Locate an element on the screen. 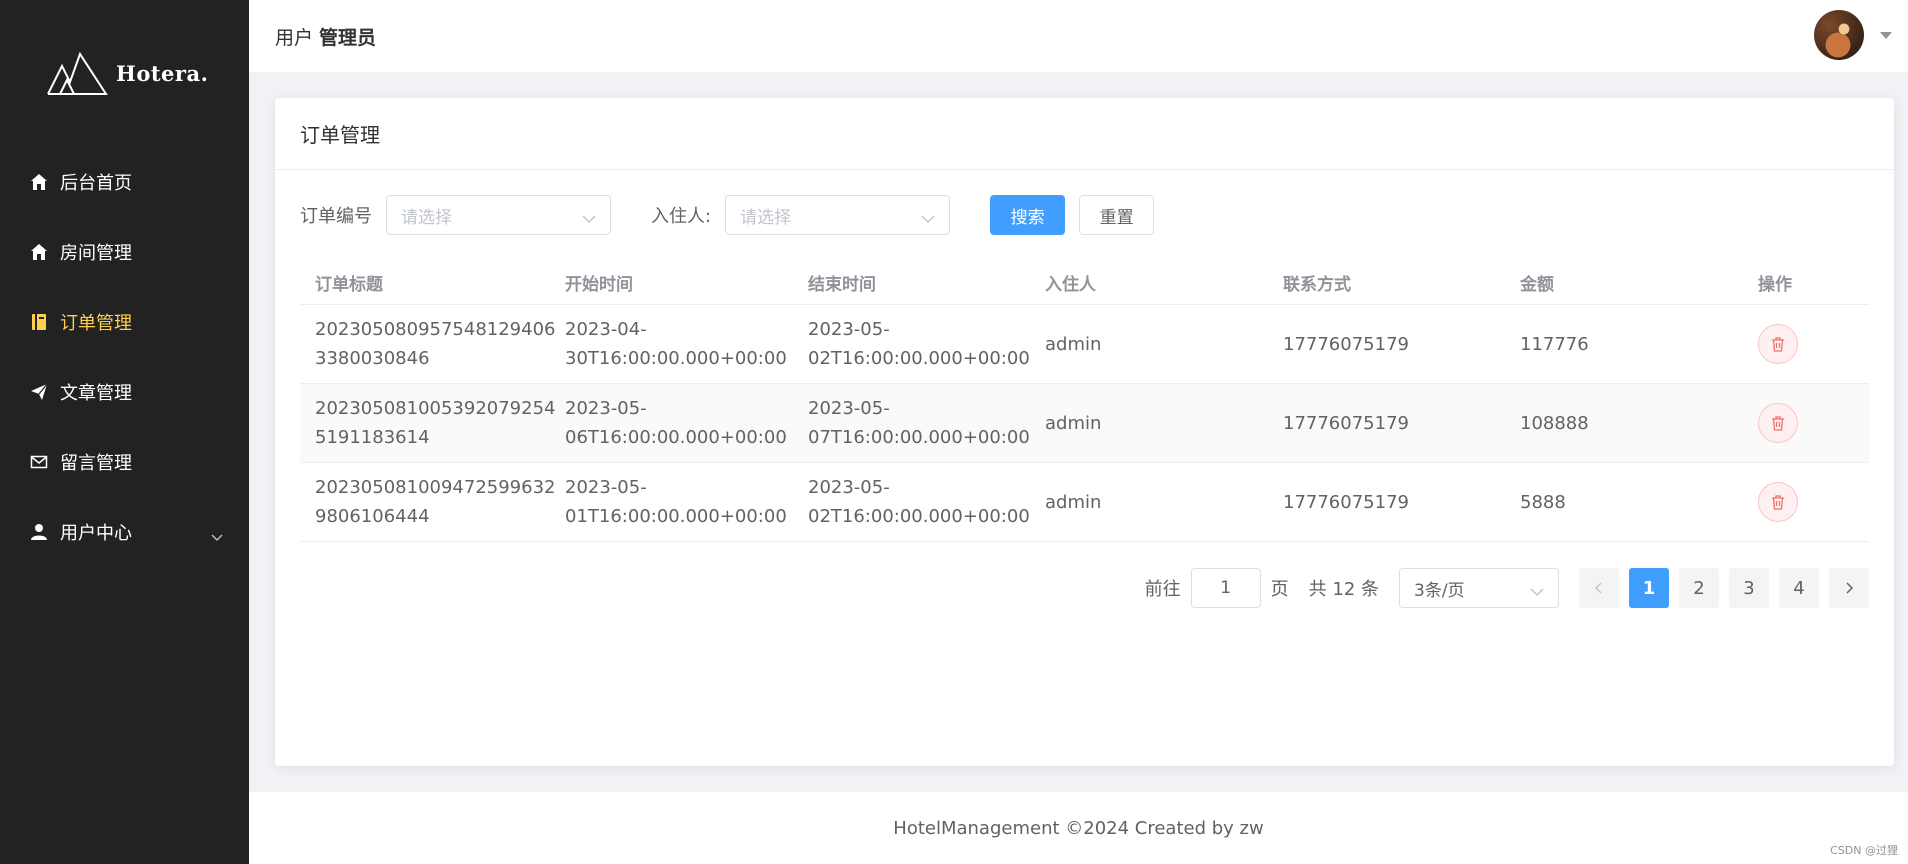  sidebar: Hotera. 后台首页 房间管理 订单管理 文章管理 留言管理 用户中心 is located at coordinates (124, 432).